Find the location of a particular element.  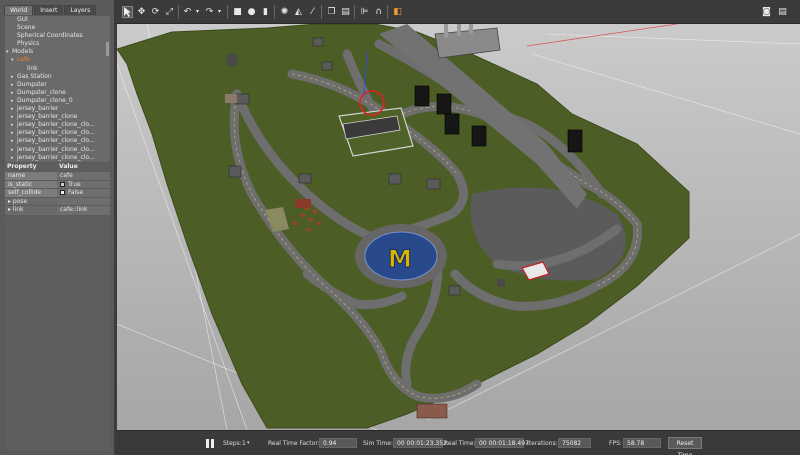

tree-item: ▸ jersey_barrier is located at coordinates (57, 109).